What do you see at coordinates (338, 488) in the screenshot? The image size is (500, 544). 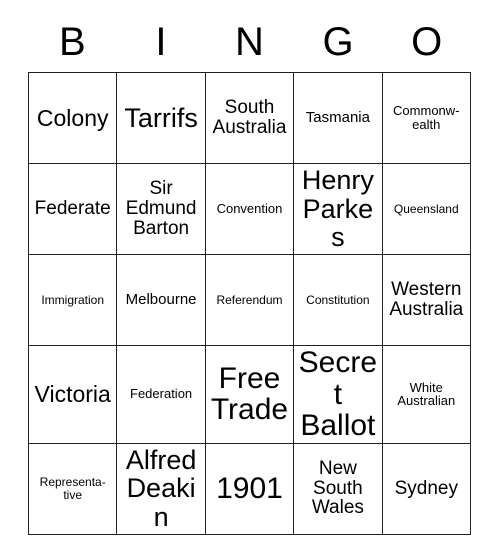 I see `bingo-cell: New South Wales` at bounding box center [338, 488].